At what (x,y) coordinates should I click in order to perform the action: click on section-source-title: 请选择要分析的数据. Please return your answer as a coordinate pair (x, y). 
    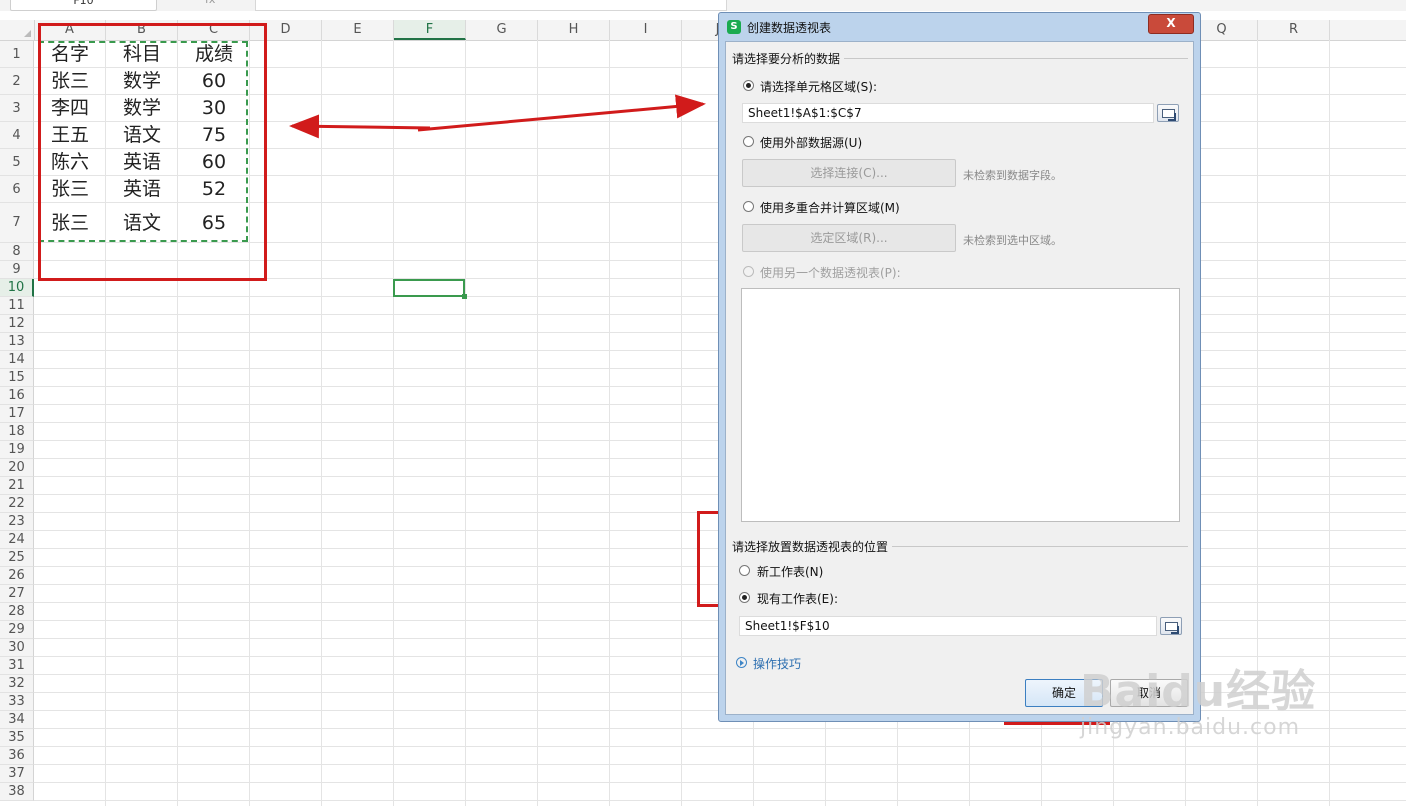
    Looking at the image, I should click on (788, 58).